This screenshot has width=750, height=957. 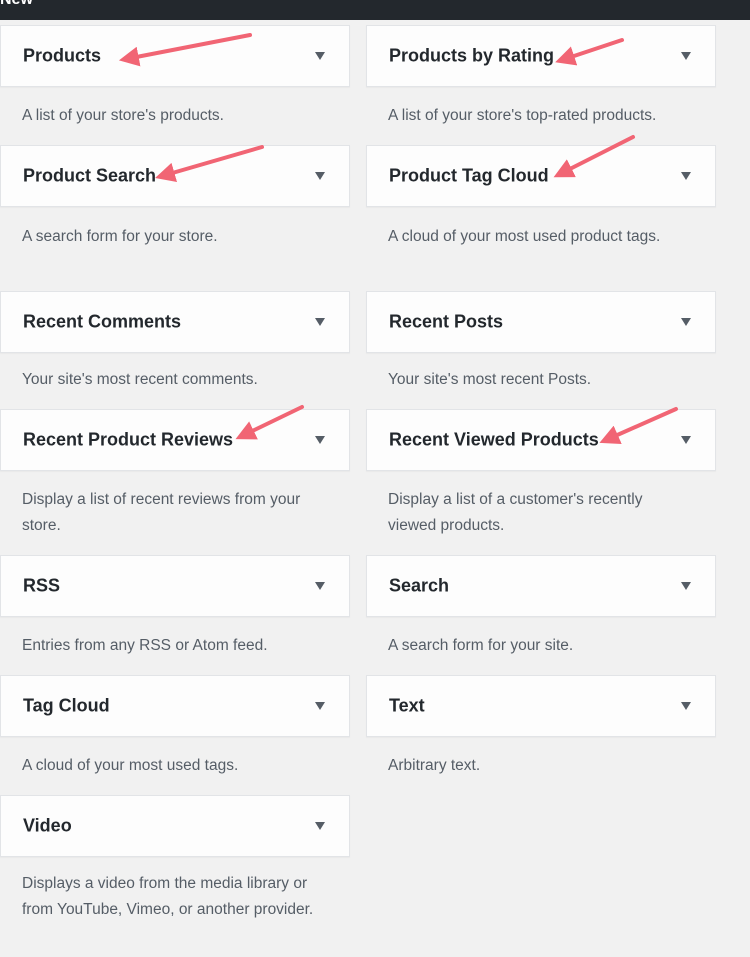 I want to click on widget-products: Products, so click(x=175, y=56).